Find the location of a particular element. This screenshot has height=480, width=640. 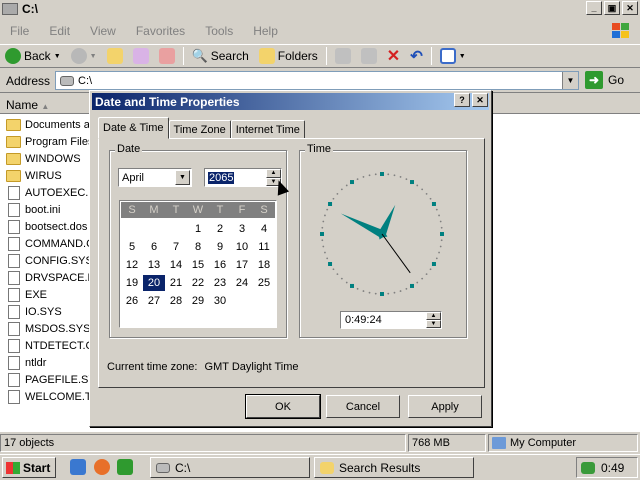

undo-button: ↶ is located at coordinates (416, 56).